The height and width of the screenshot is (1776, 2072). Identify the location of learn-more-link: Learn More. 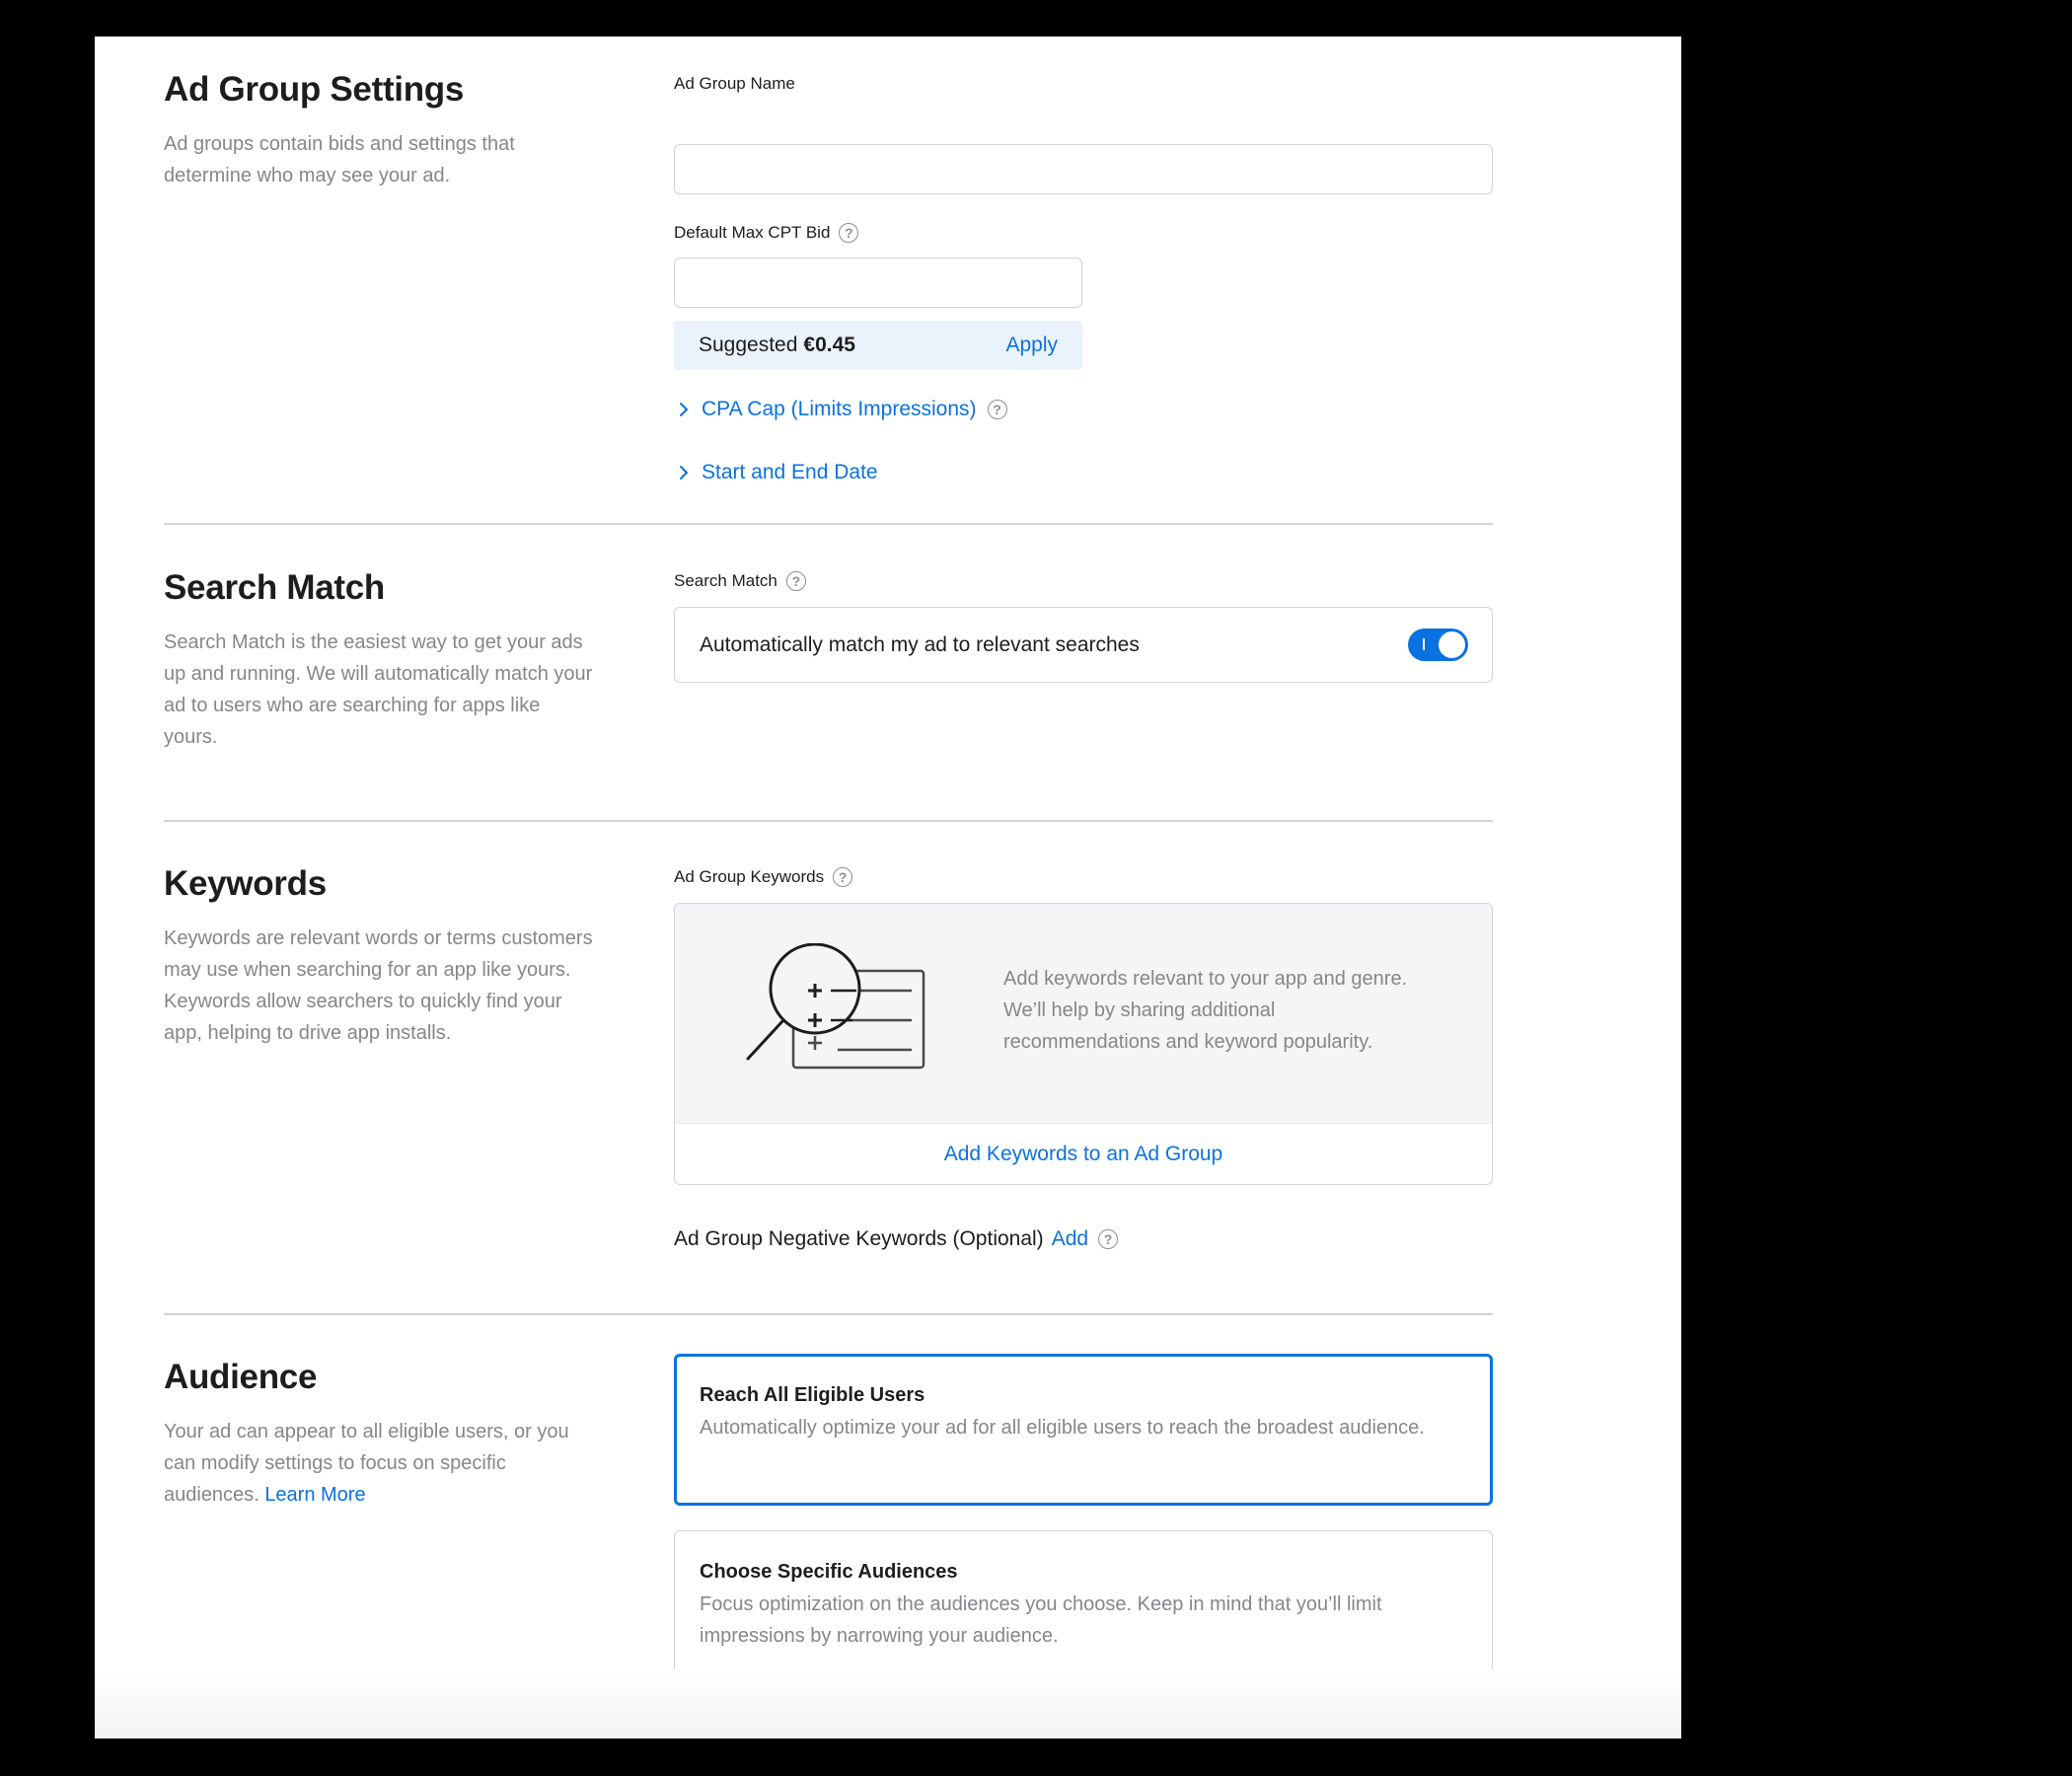
(314, 1495).